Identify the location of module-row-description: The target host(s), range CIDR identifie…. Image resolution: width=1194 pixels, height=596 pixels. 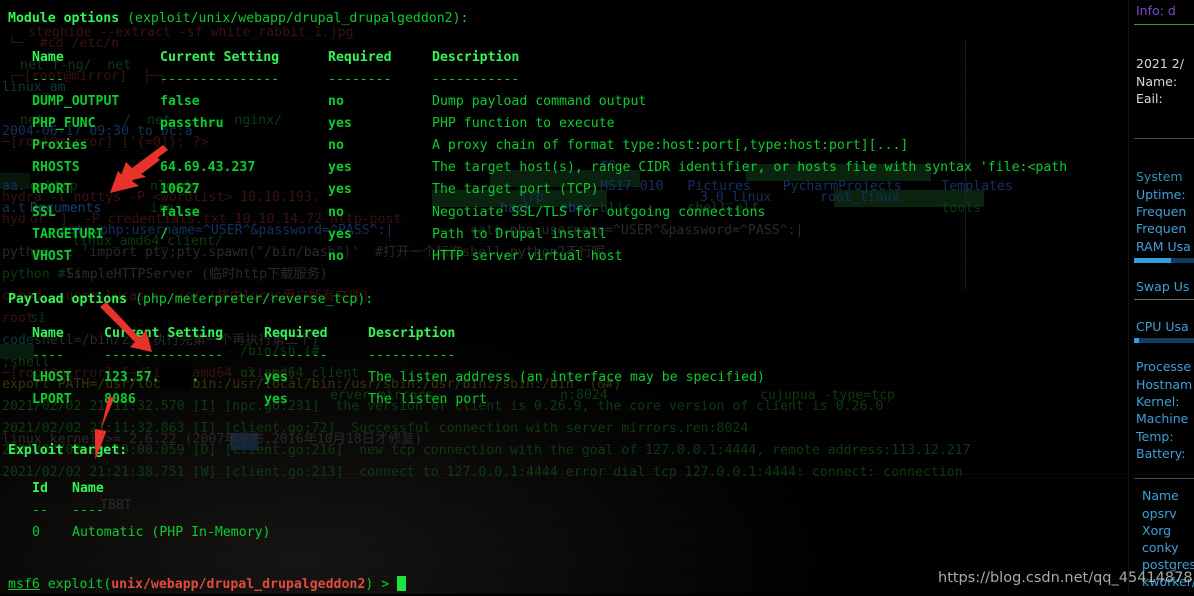
(750, 168).